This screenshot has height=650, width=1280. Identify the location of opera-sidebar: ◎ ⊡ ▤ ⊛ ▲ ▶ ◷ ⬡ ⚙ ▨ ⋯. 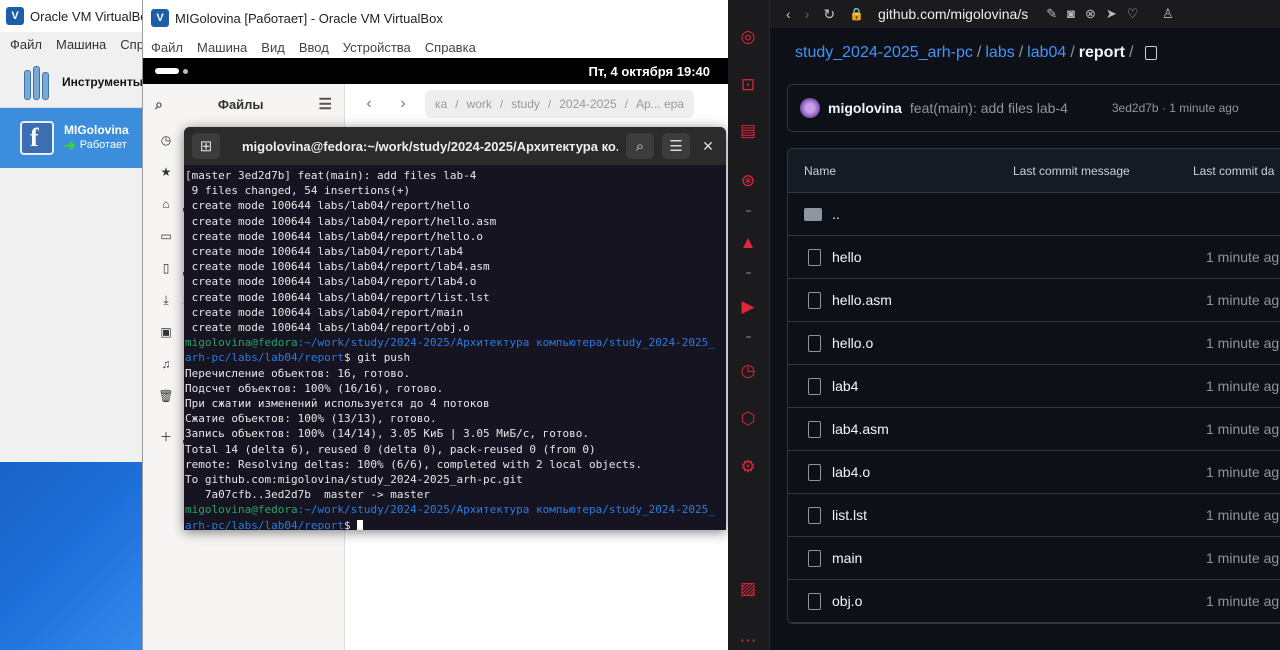
(749, 325).